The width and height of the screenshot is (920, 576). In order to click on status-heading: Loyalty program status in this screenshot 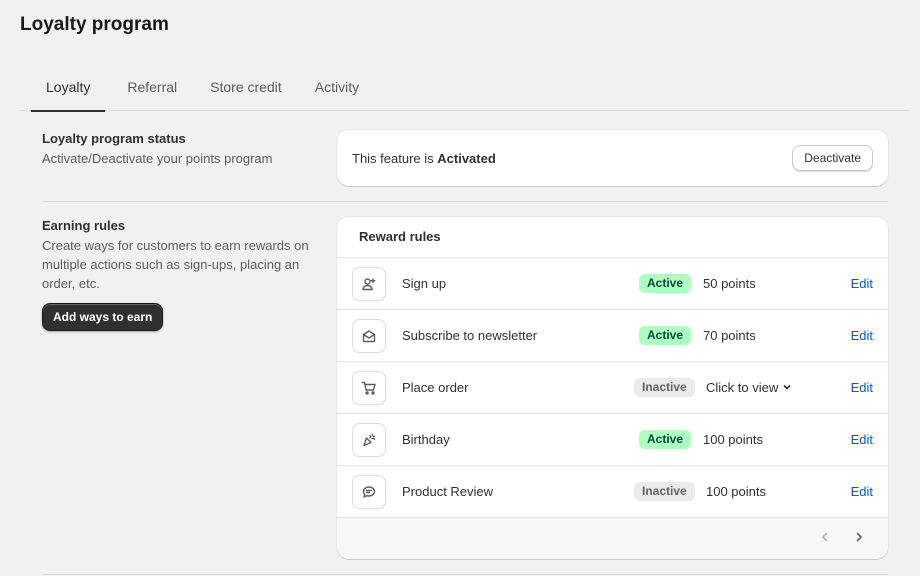, I will do `click(114, 138)`.